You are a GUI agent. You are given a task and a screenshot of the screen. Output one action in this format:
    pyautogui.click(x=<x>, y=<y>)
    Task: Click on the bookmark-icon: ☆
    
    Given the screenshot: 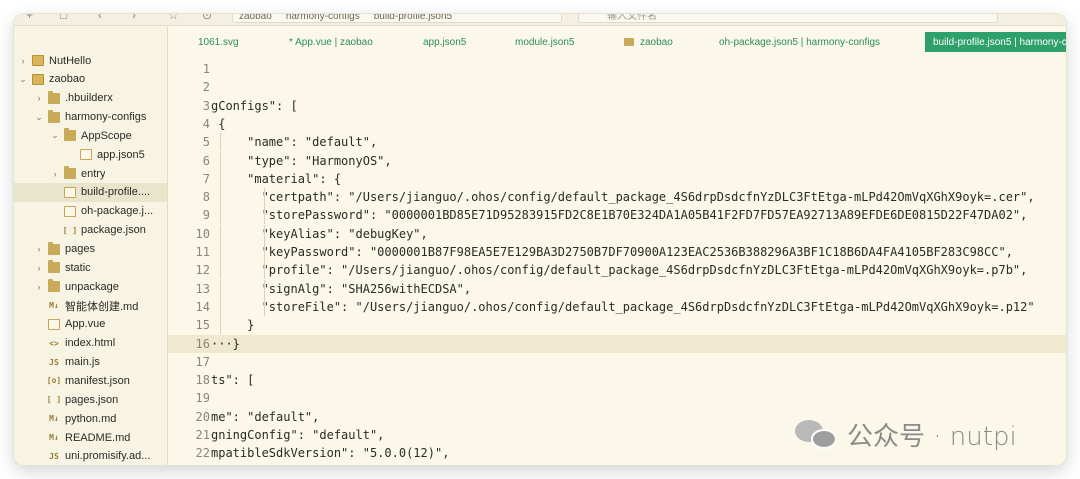 What is the action you would take?
    pyautogui.click(x=175, y=18)
    